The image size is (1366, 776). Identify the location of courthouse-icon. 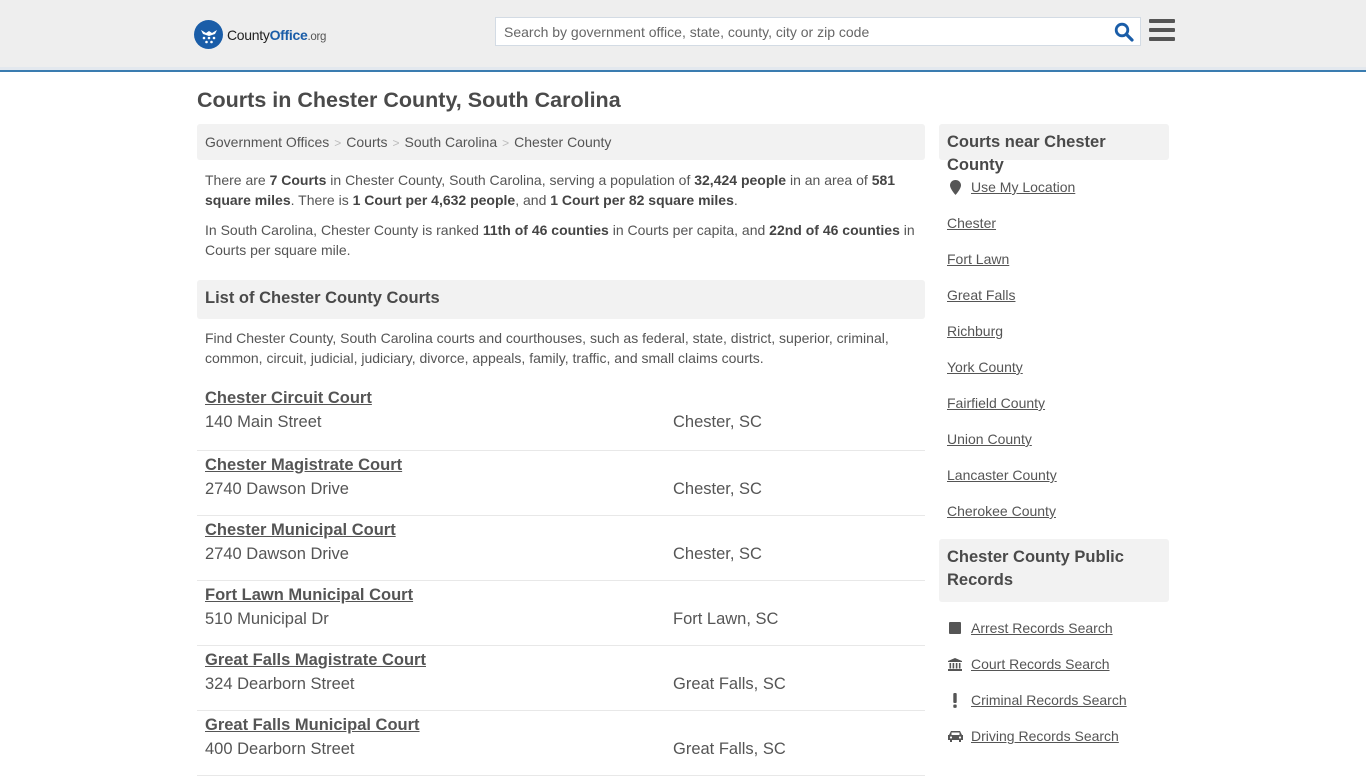
(955, 664).